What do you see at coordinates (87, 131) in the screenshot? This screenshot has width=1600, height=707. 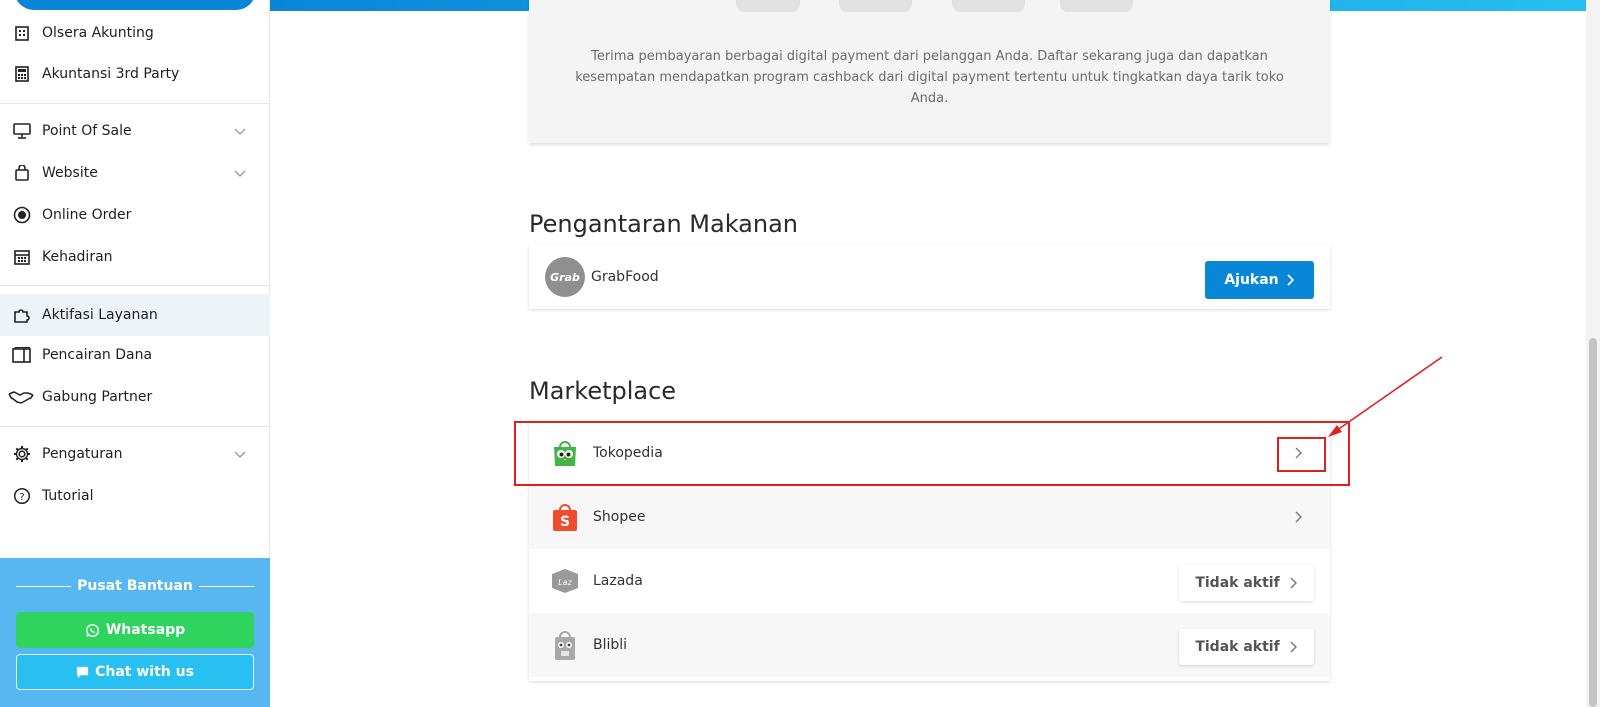 I see `sidebar-item-label: Point Of Sale` at bounding box center [87, 131].